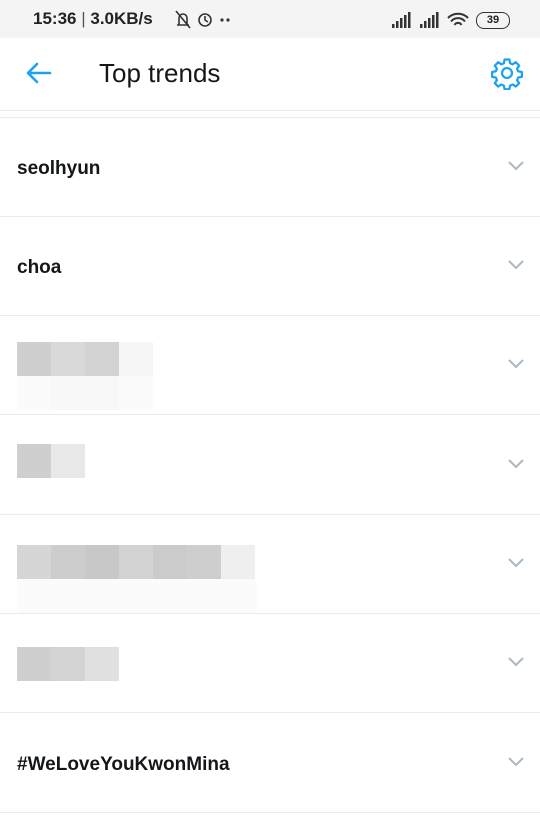  What do you see at coordinates (225, 20) in the screenshot?
I see `more-dots-icon` at bounding box center [225, 20].